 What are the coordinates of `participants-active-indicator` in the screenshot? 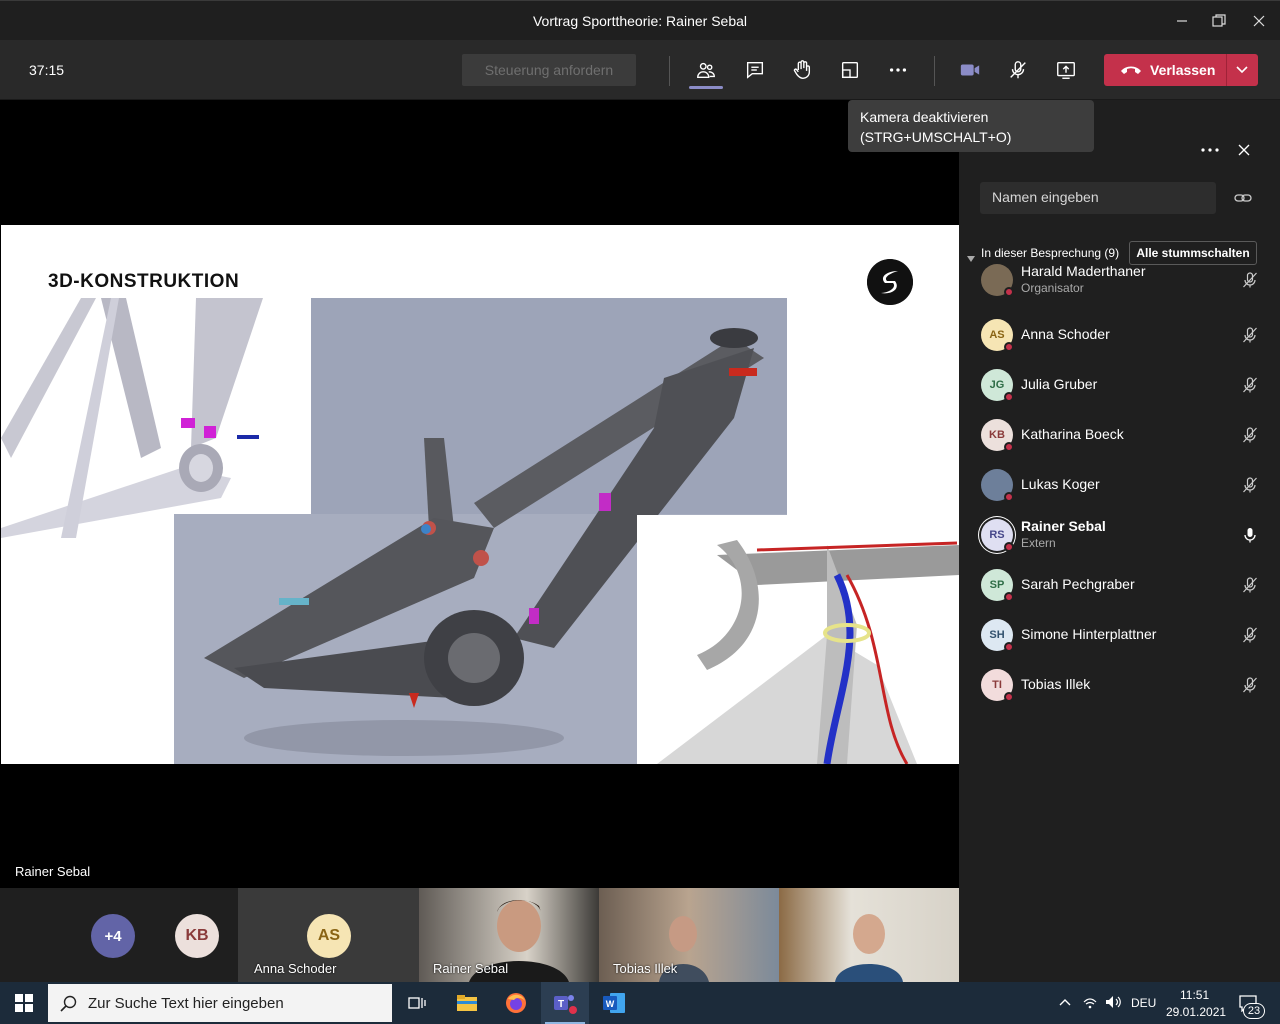 It's located at (706, 87).